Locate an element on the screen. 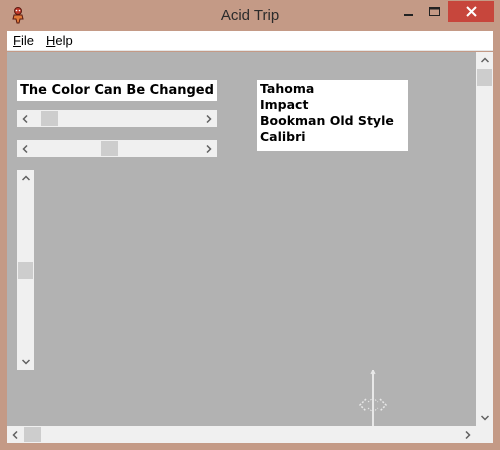  menu-help-label: elp is located at coordinates (64, 40).